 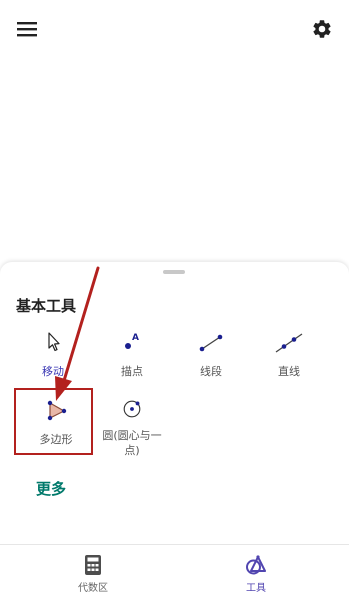 What do you see at coordinates (211, 359) in the screenshot?
I see `tool-segment: 线段` at bounding box center [211, 359].